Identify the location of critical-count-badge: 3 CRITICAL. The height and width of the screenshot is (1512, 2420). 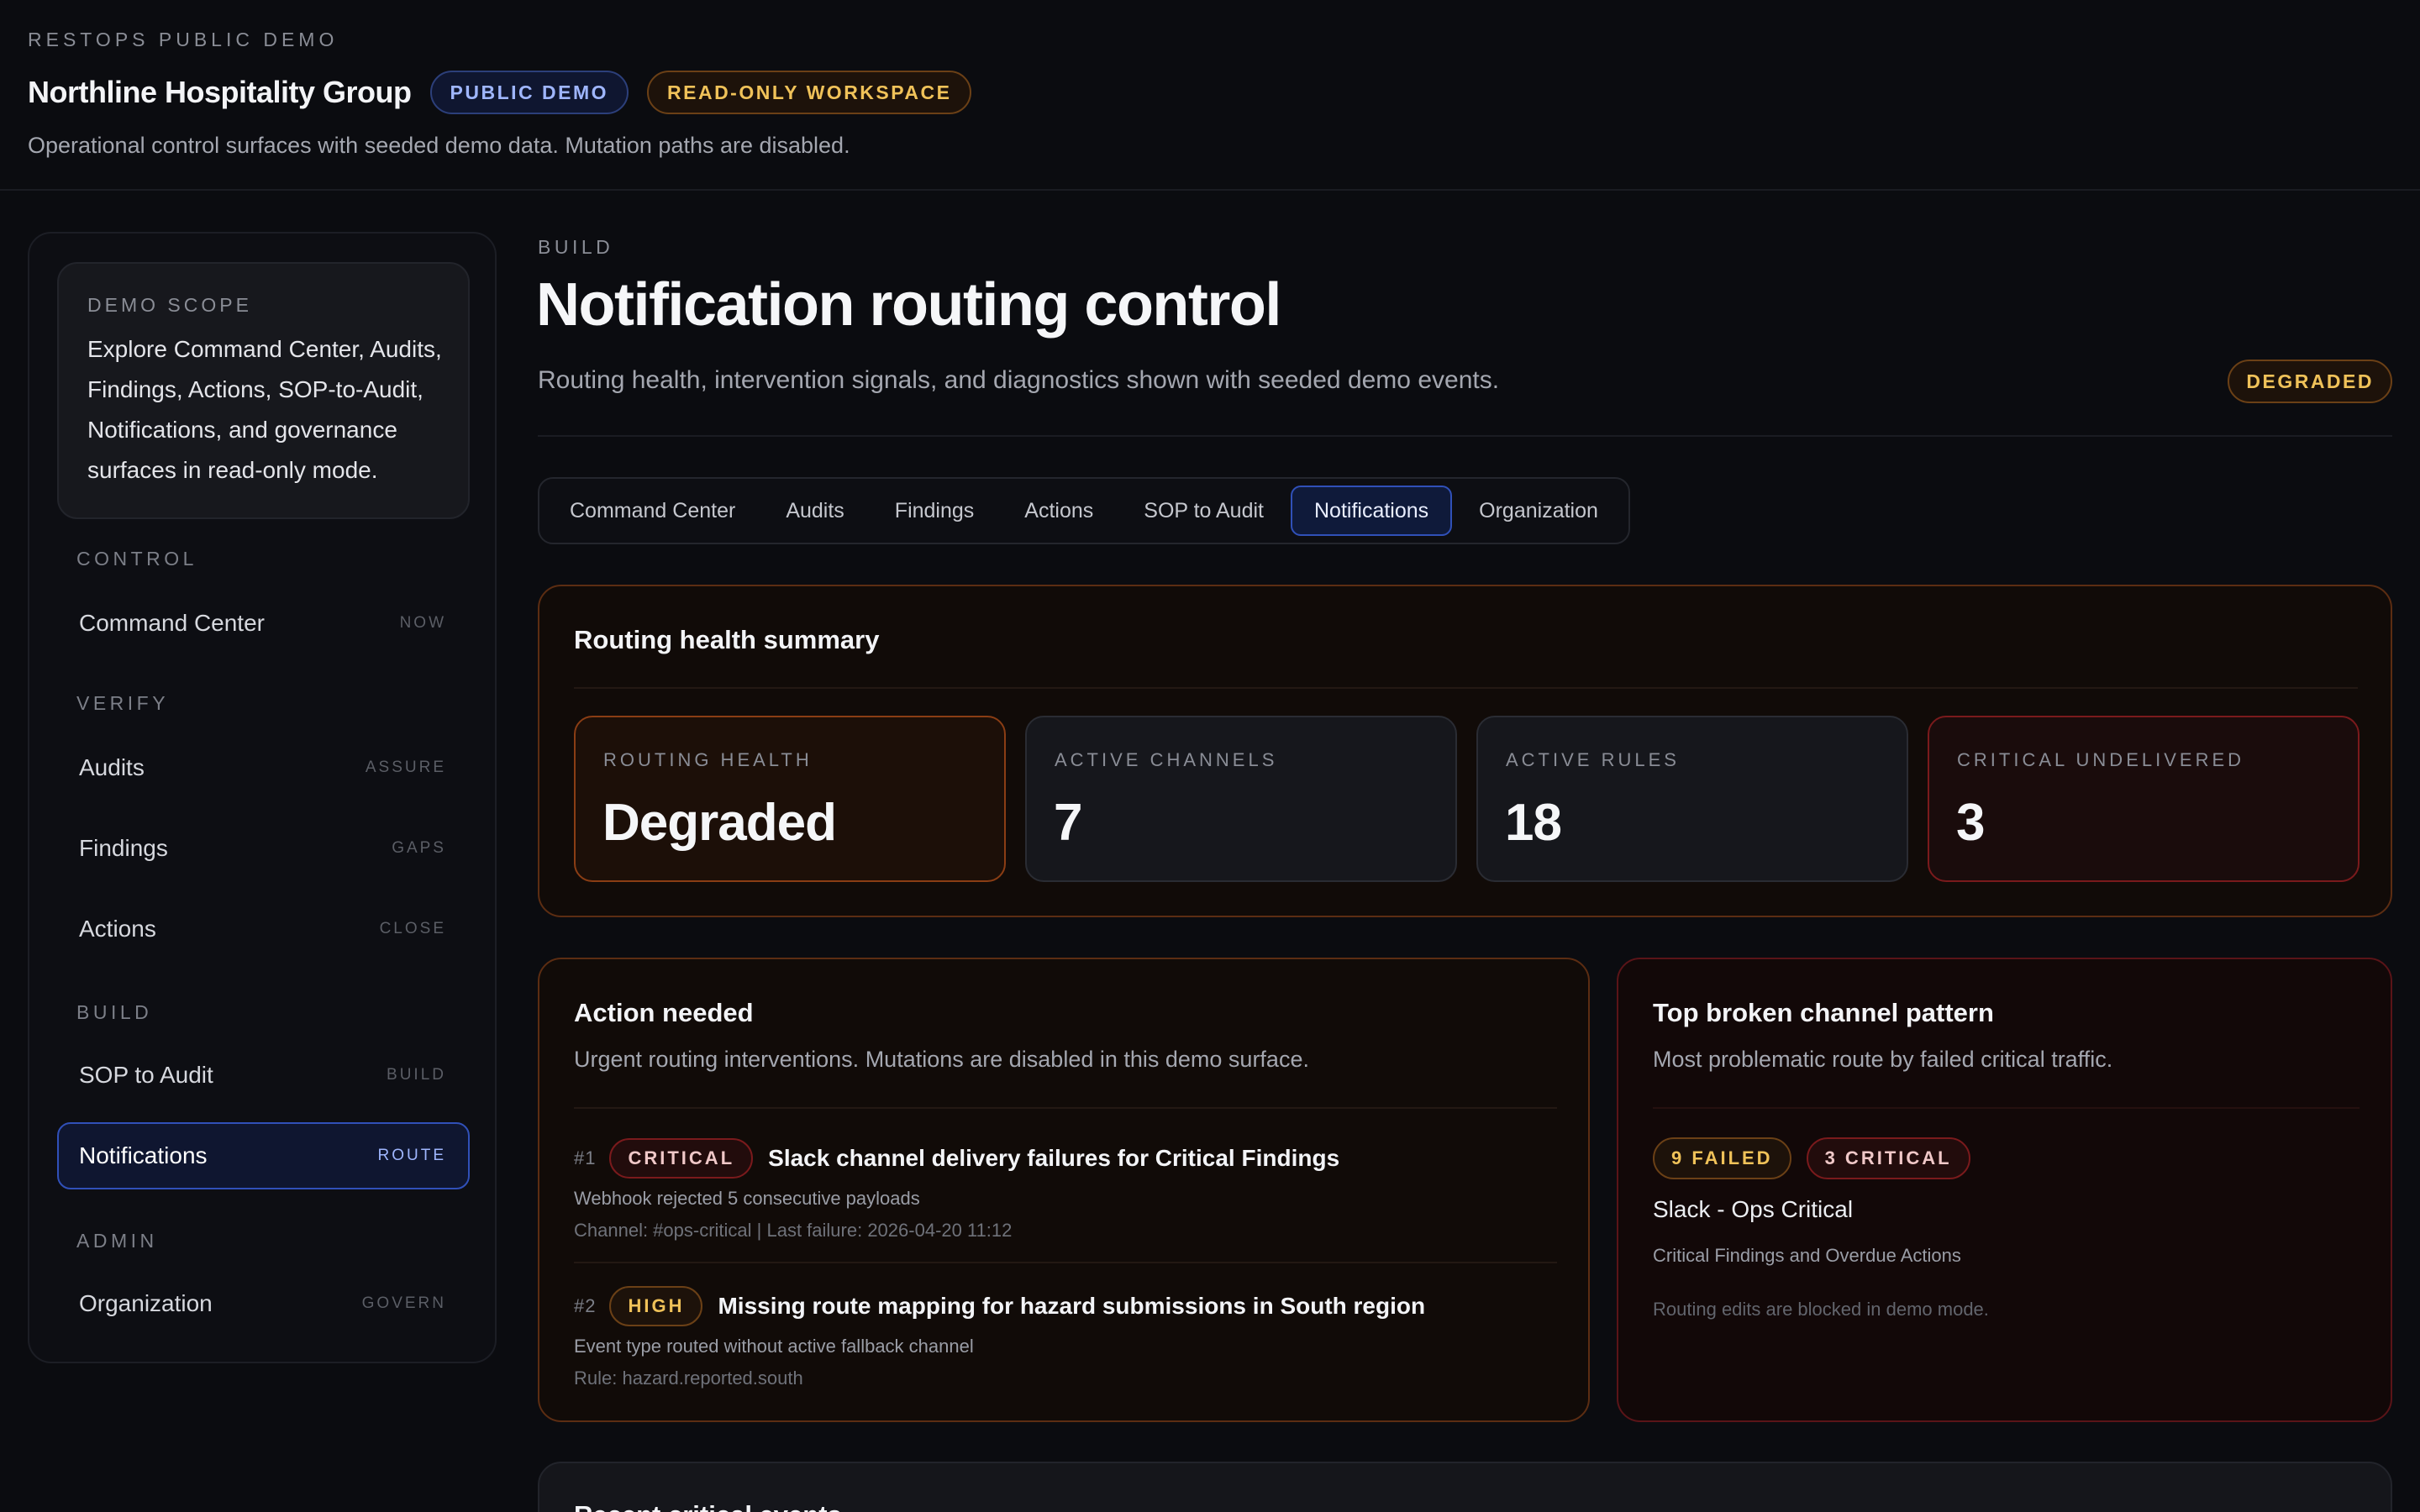
(1888, 1158).